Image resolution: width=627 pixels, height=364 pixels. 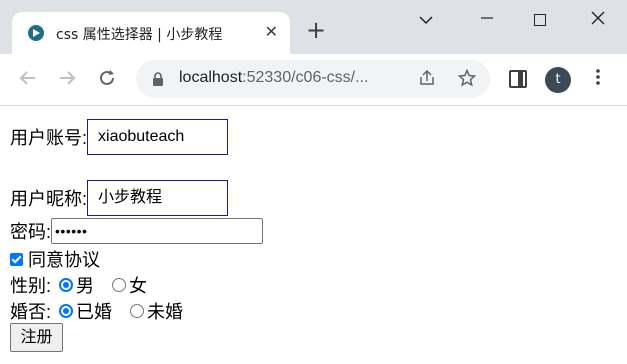 I want to click on minimize-button, so click(x=487, y=20).